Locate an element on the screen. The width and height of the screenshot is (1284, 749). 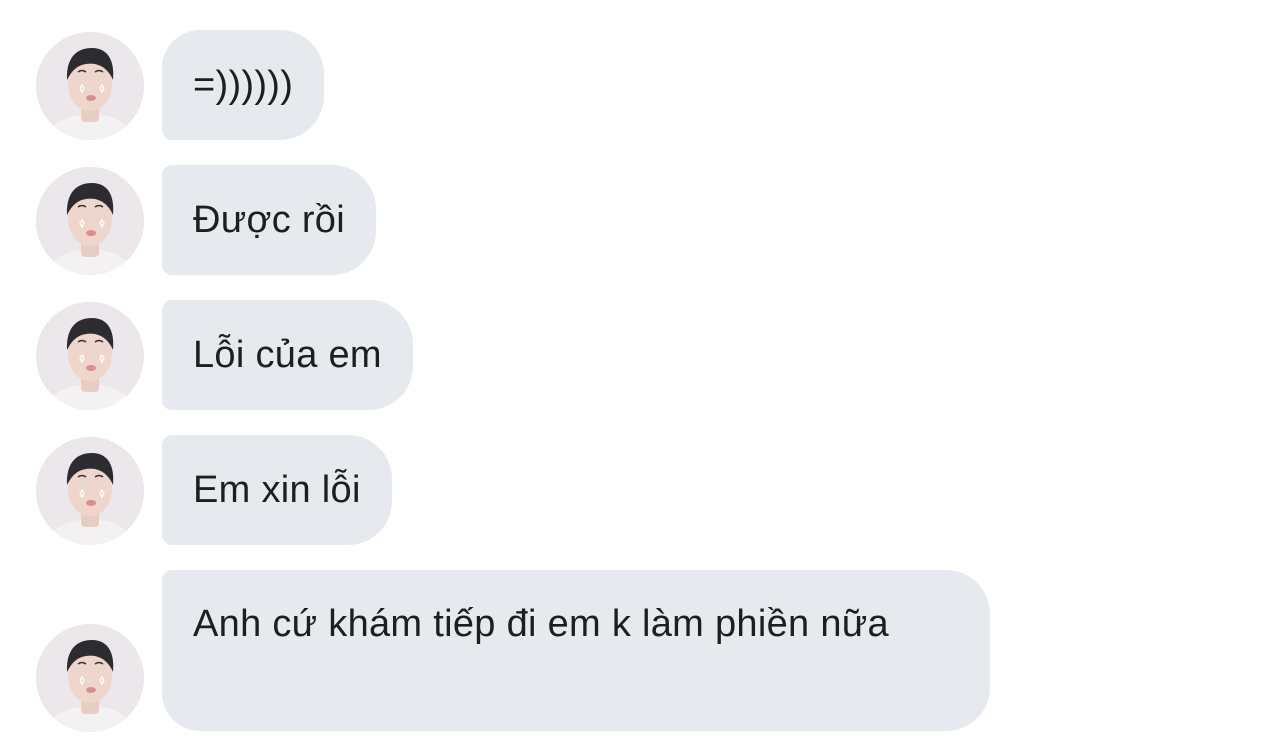
message-bubble: Lỗi của em is located at coordinates (287, 355).